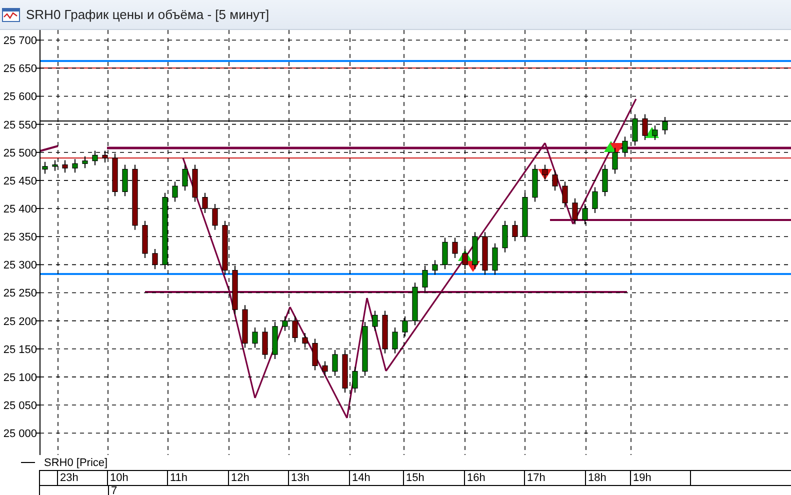  I want to click on y-axis-label: 25 100, so click(20, 378).